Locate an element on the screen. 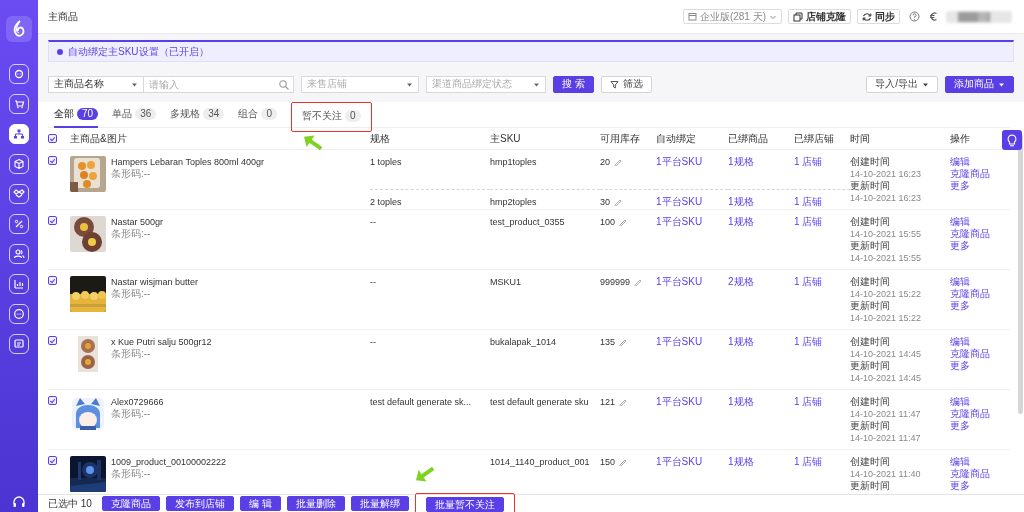 This screenshot has height=512, width=1024. bound-spec-link: 2规格 is located at coordinates (741, 281).